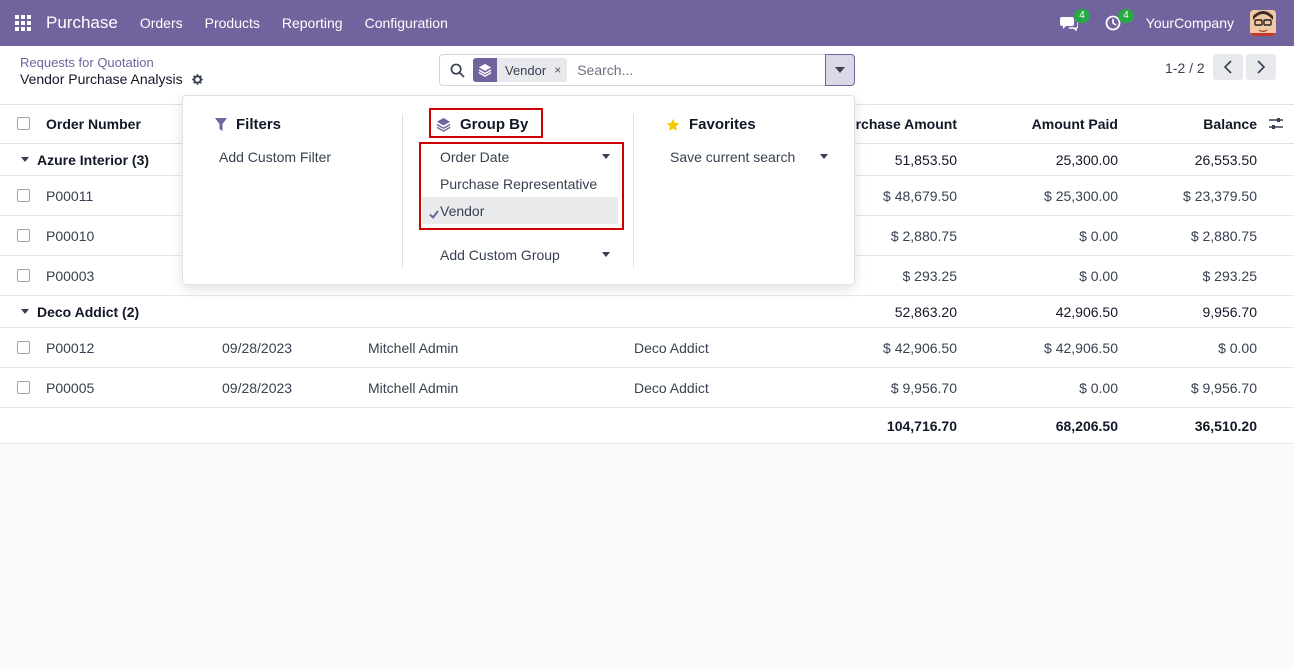 The image size is (1294, 668). Describe the element at coordinates (1225, 159) in the screenshot. I see `group-total-balance: 26,553.50` at that location.